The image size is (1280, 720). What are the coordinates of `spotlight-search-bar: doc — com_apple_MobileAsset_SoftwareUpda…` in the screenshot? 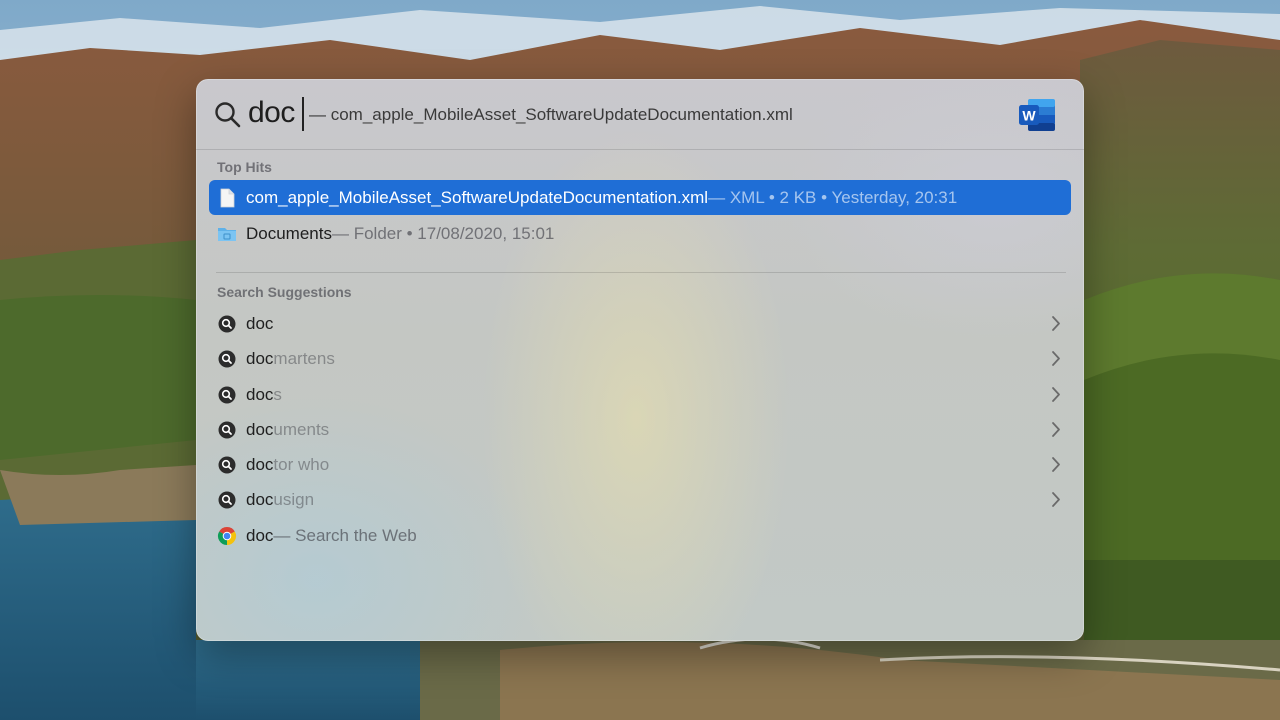 It's located at (640, 114).